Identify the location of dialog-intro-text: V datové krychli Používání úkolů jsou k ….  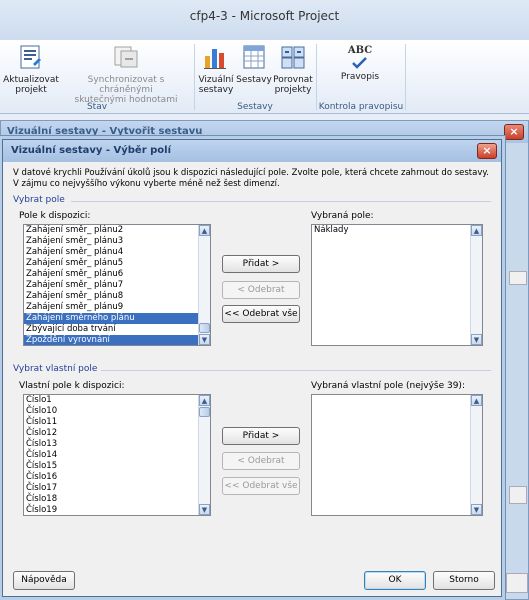
(251, 178).